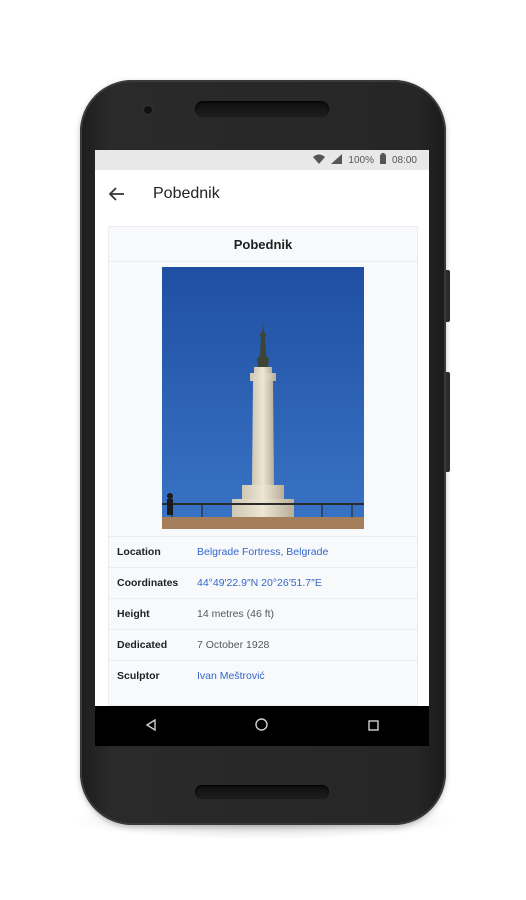 This screenshot has width=526, height=900. What do you see at coordinates (448, 296) in the screenshot?
I see `power-button` at bounding box center [448, 296].